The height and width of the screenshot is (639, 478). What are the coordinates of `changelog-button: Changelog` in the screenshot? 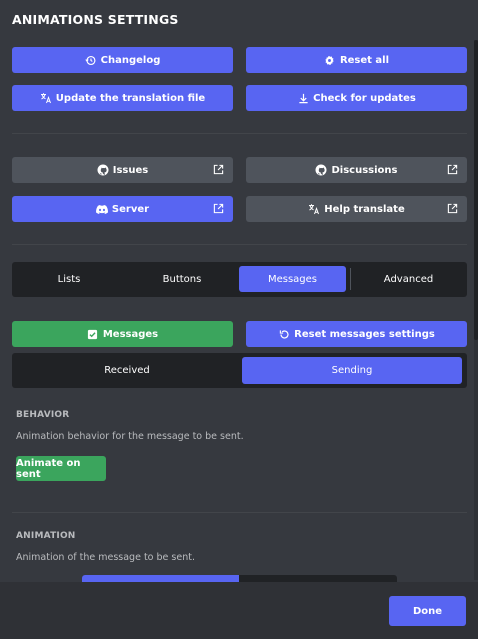 It's located at (122, 60).